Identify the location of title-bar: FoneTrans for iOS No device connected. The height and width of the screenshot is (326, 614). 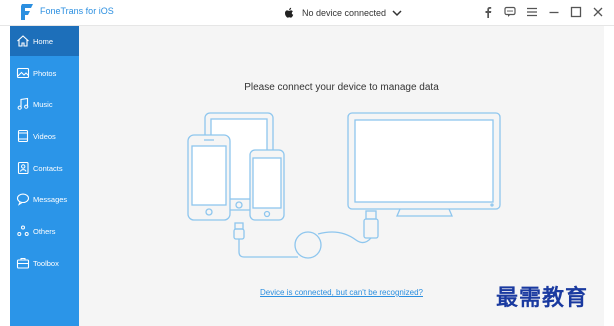
(307, 13).